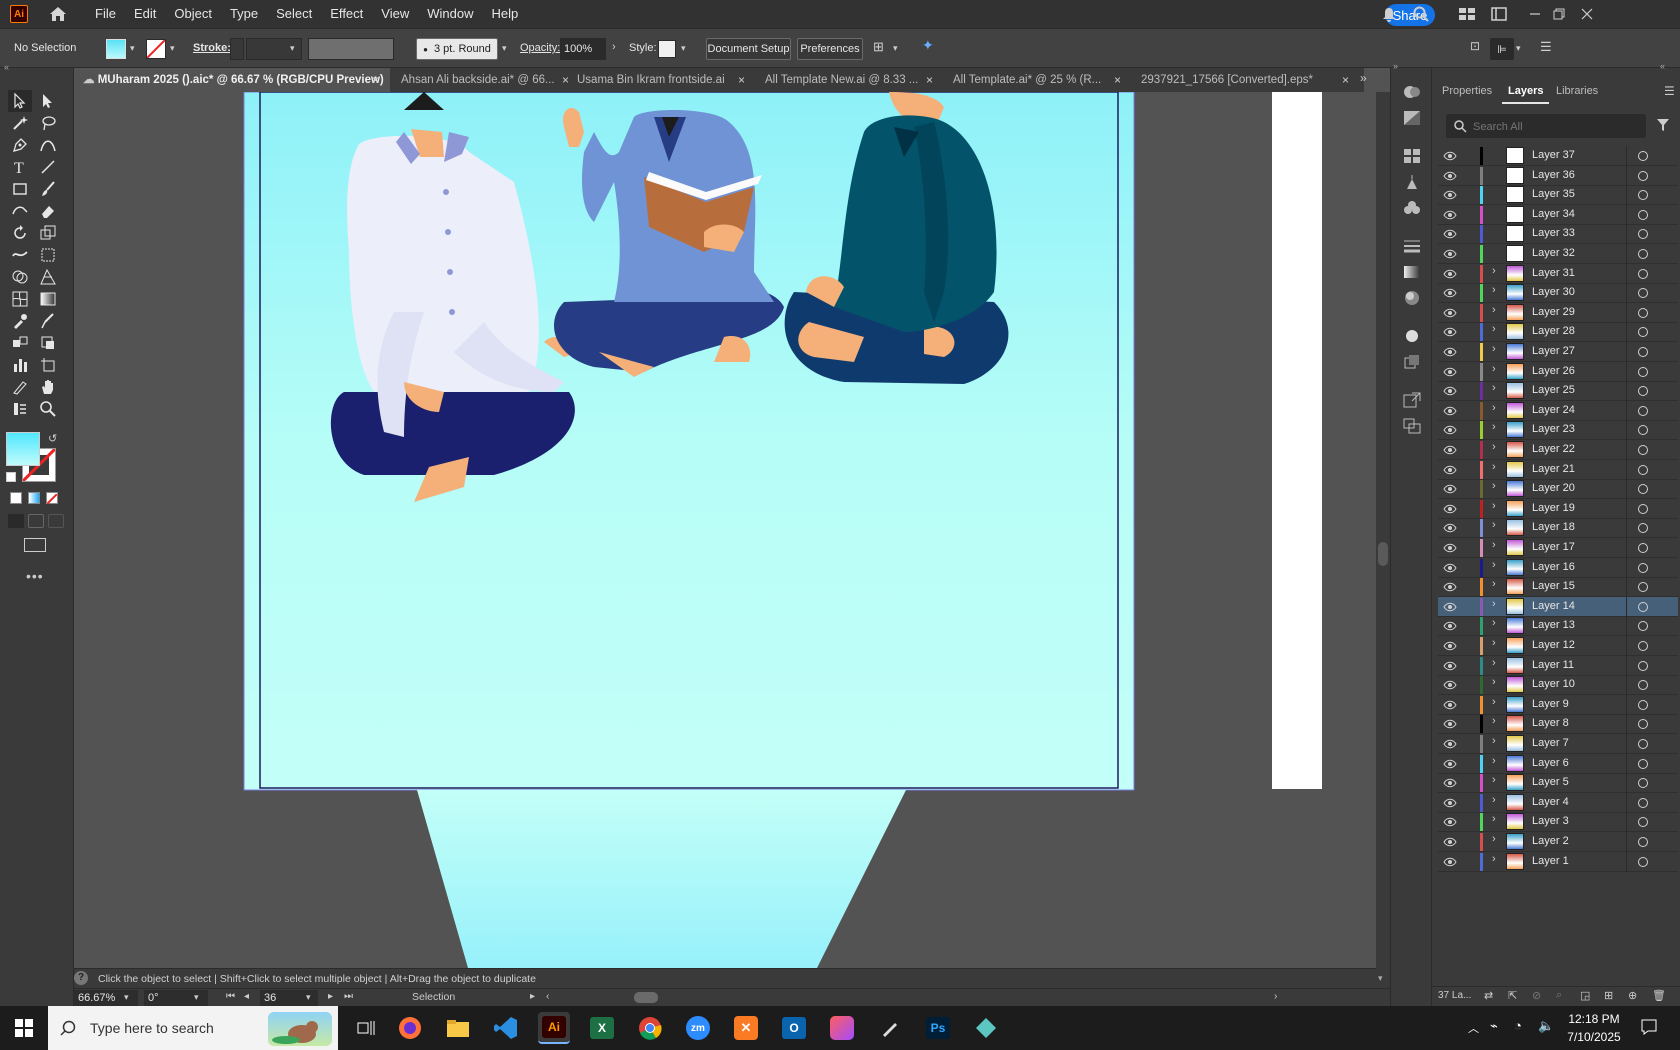 This screenshot has width=1680, height=1050. I want to click on direct-selection-tool, so click(48, 101).